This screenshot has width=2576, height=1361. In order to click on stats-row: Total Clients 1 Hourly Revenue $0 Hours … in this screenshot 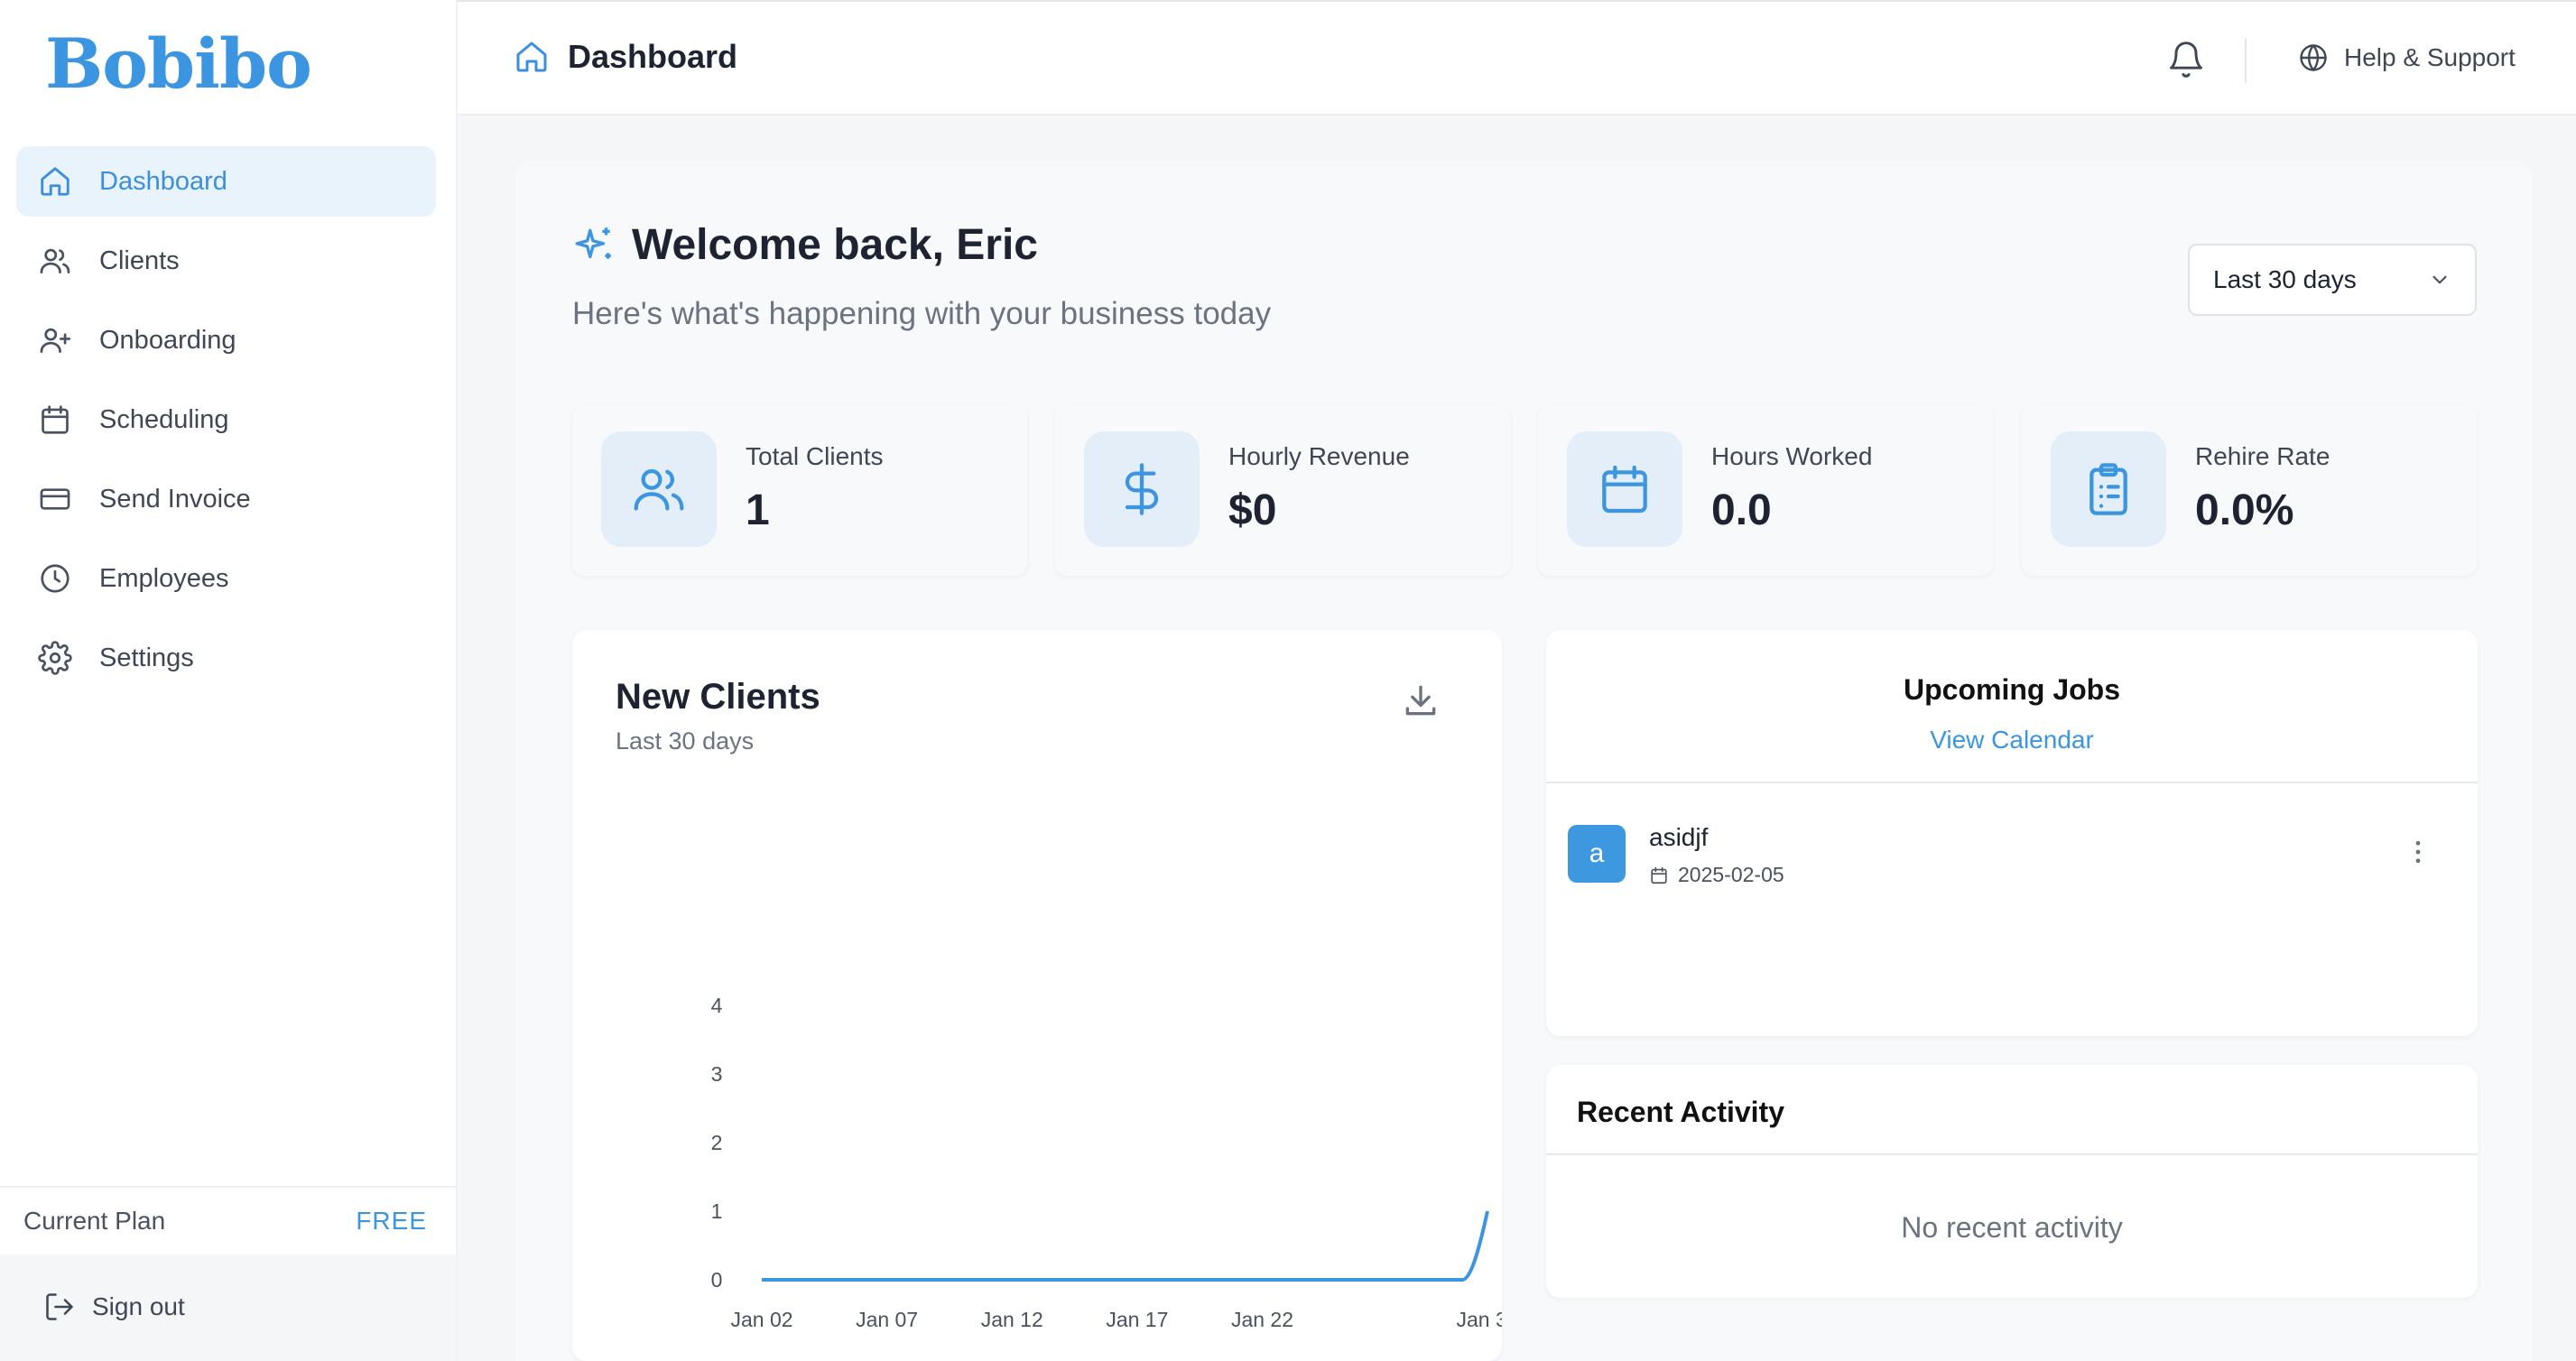, I will do `click(1524, 490)`.